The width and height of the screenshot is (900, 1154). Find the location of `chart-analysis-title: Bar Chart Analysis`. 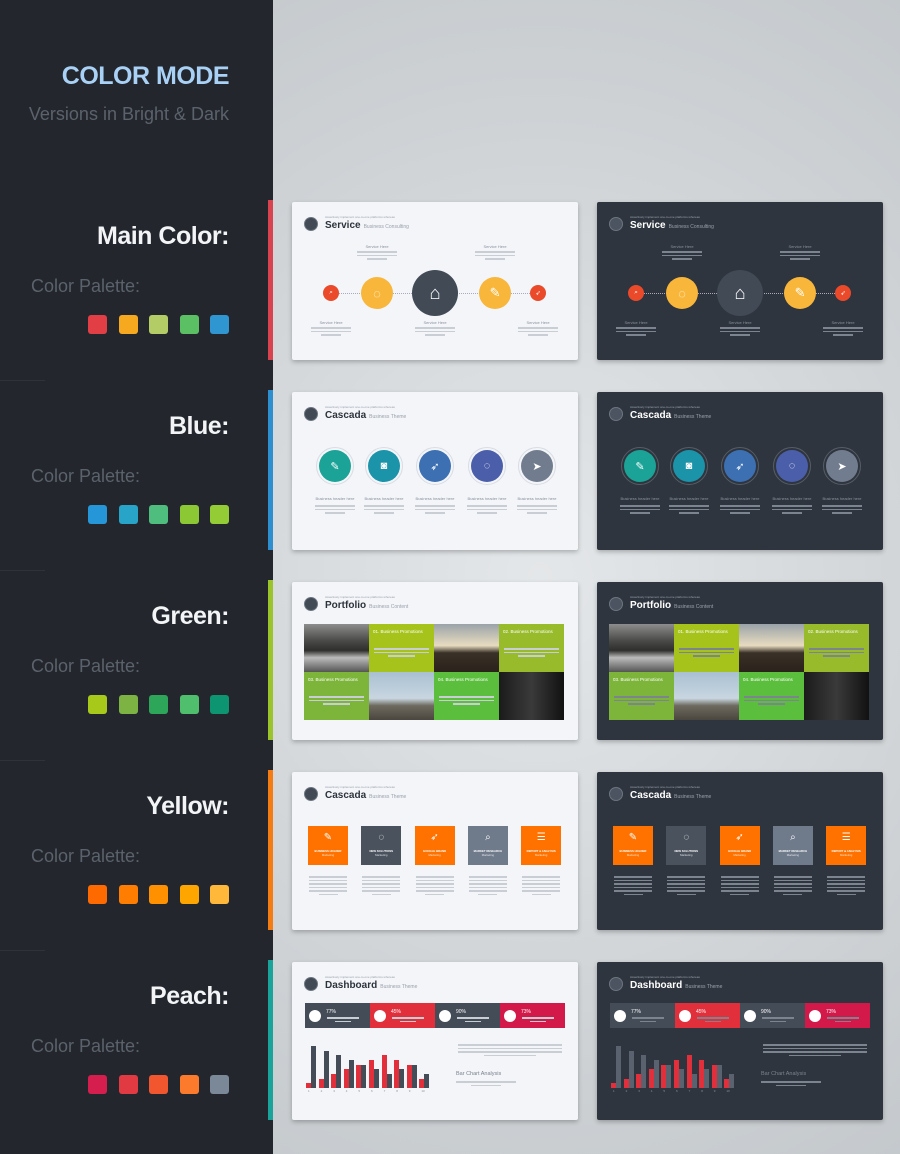

chart-analysis-title: Bar Chart Analysis is located at coordinates (479, 1074).